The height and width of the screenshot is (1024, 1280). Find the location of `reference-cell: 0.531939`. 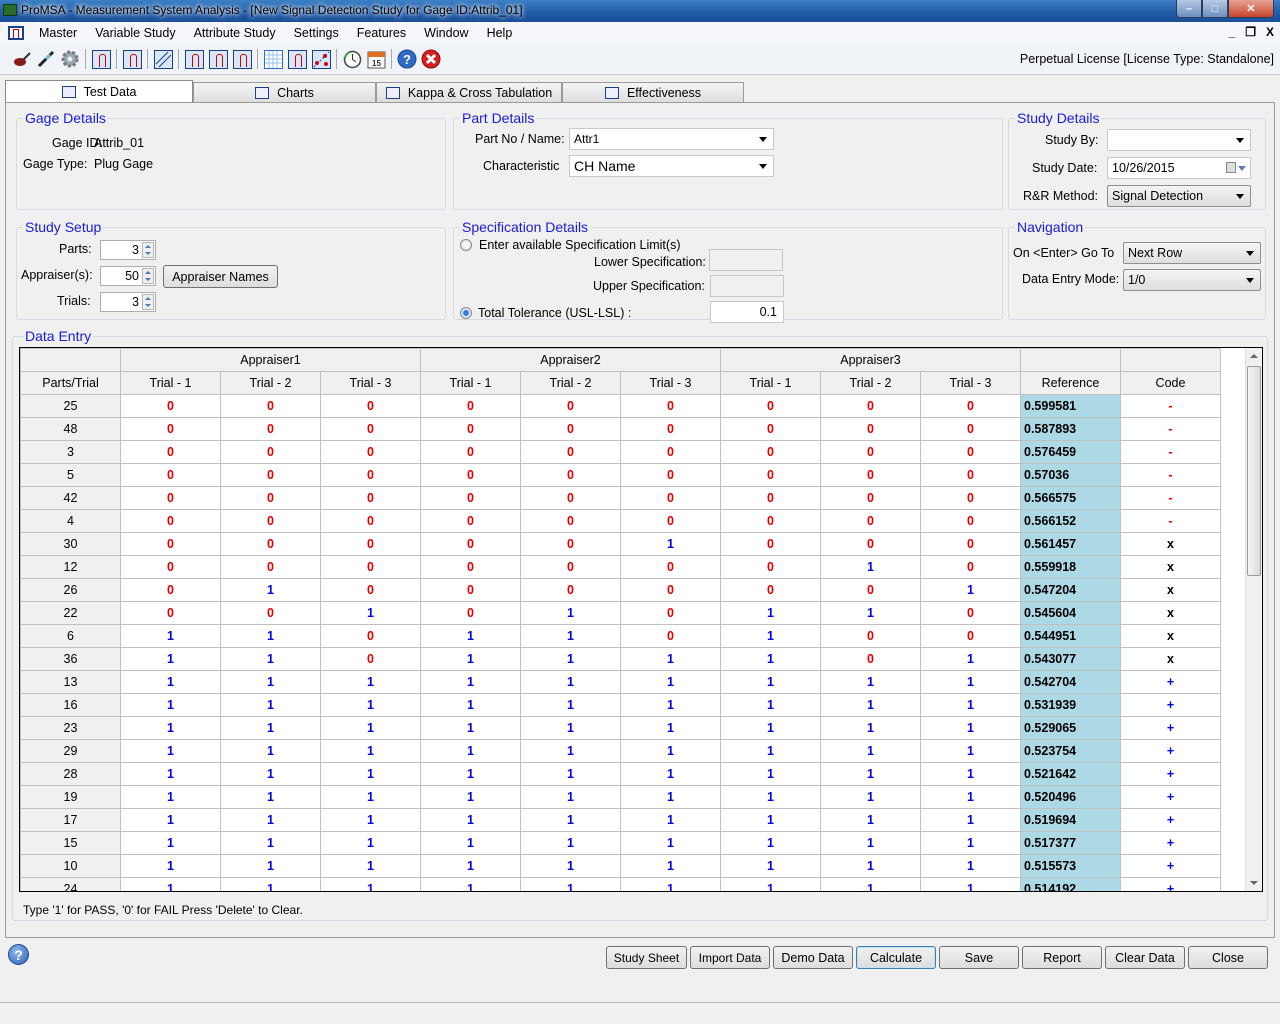

reference-cell: 0.531939 is located at coordinates (1070, 705).